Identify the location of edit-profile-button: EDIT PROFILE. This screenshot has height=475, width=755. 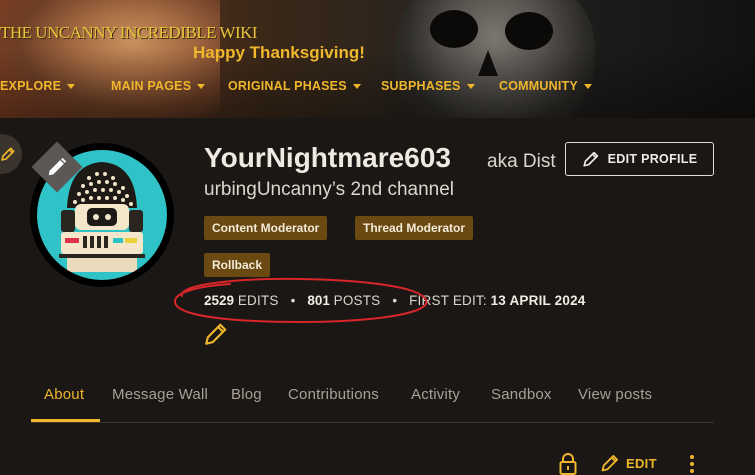
(639, 159).